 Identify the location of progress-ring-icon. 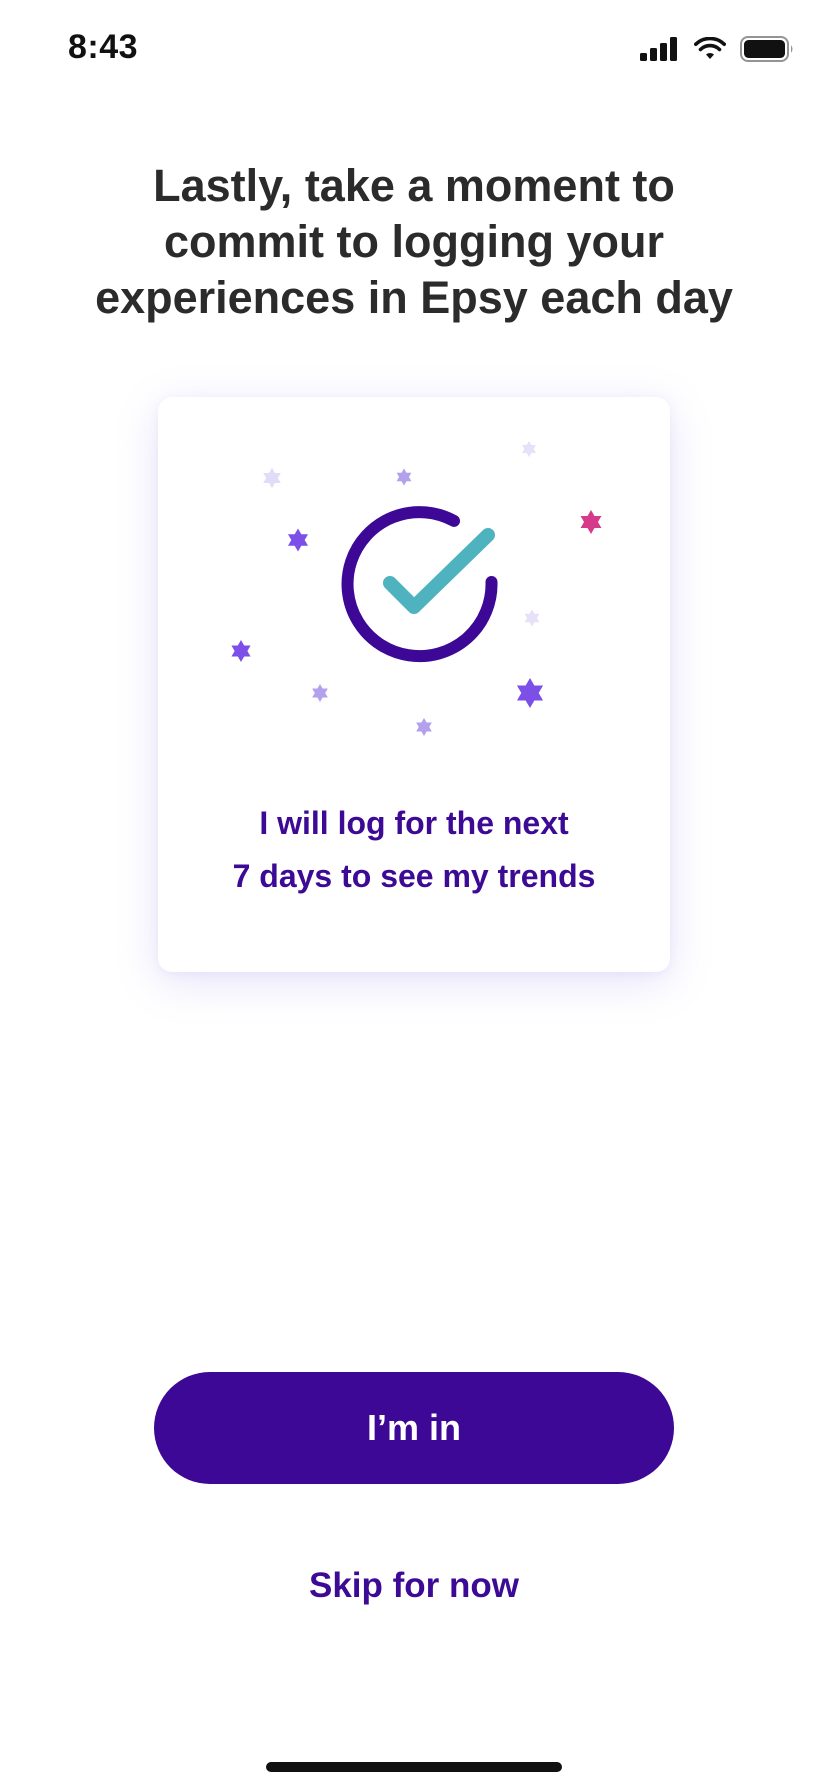
(419, 584).